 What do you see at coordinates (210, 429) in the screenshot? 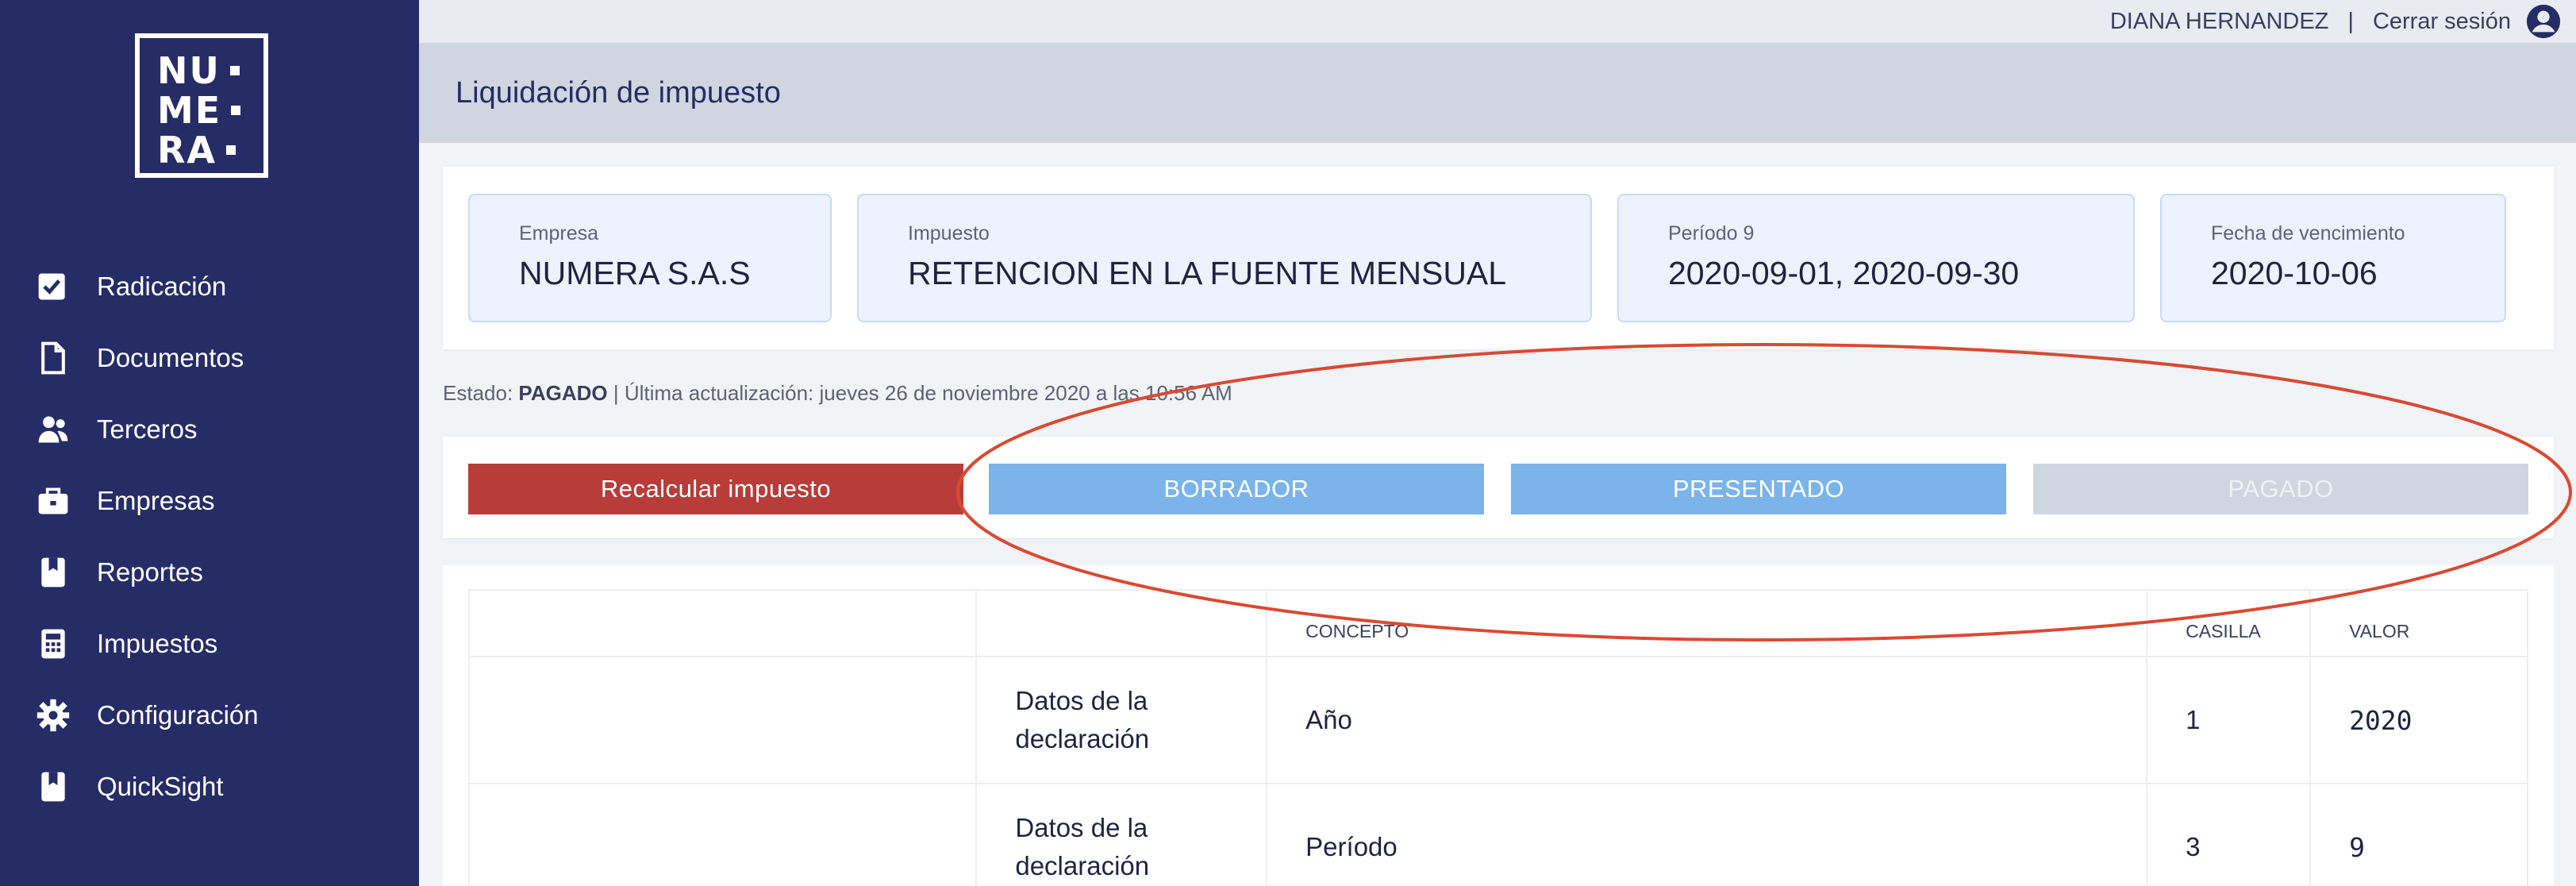
I see `sidebar-item-terceros: Terceros` at bounding box center [210, 429].